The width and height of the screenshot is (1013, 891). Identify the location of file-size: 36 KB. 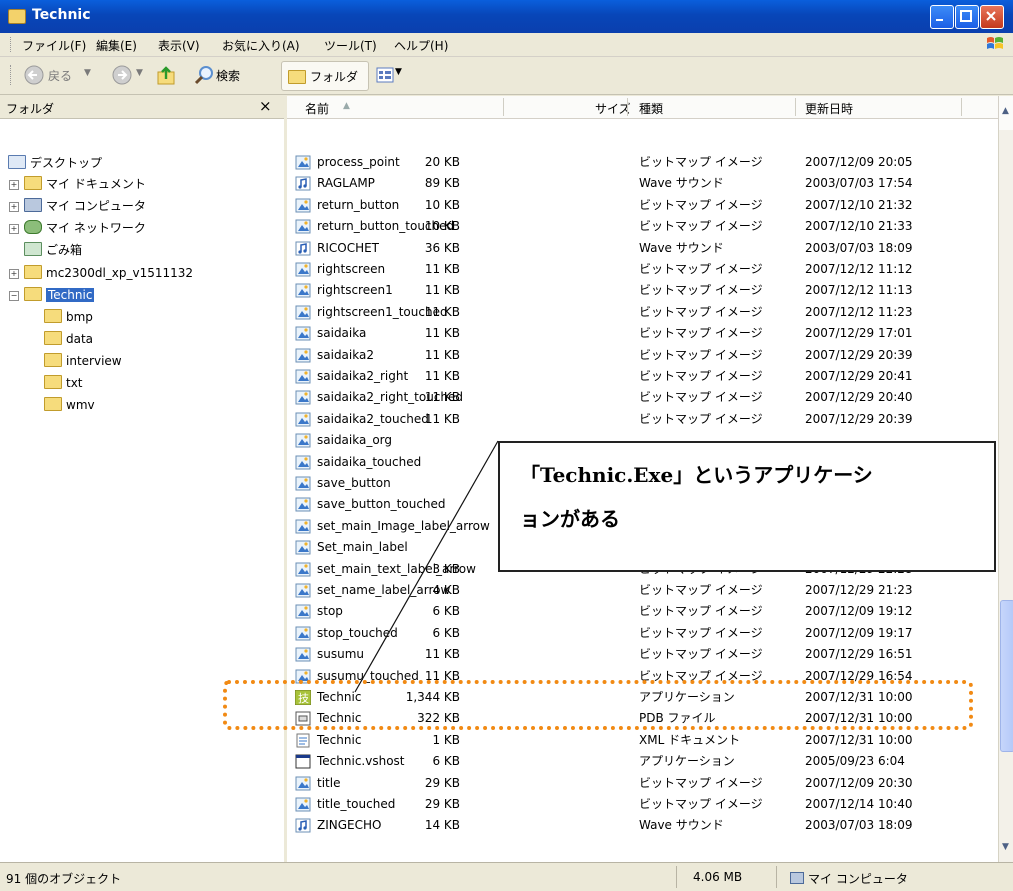
(442, 247).